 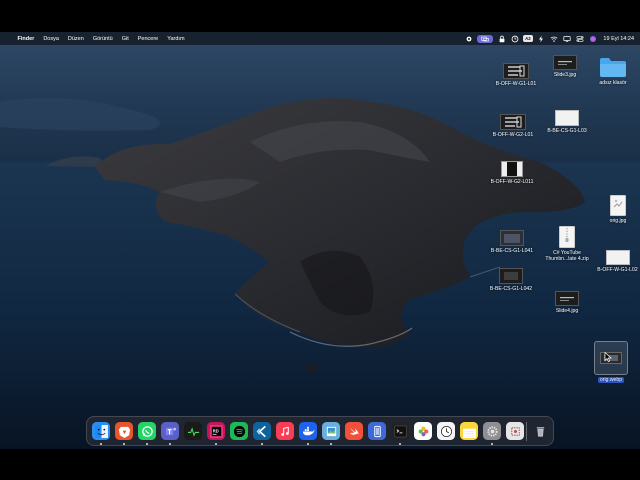 I want to click on desktop-file-icon-selected: orig.webp, so click(x=611, y=362).